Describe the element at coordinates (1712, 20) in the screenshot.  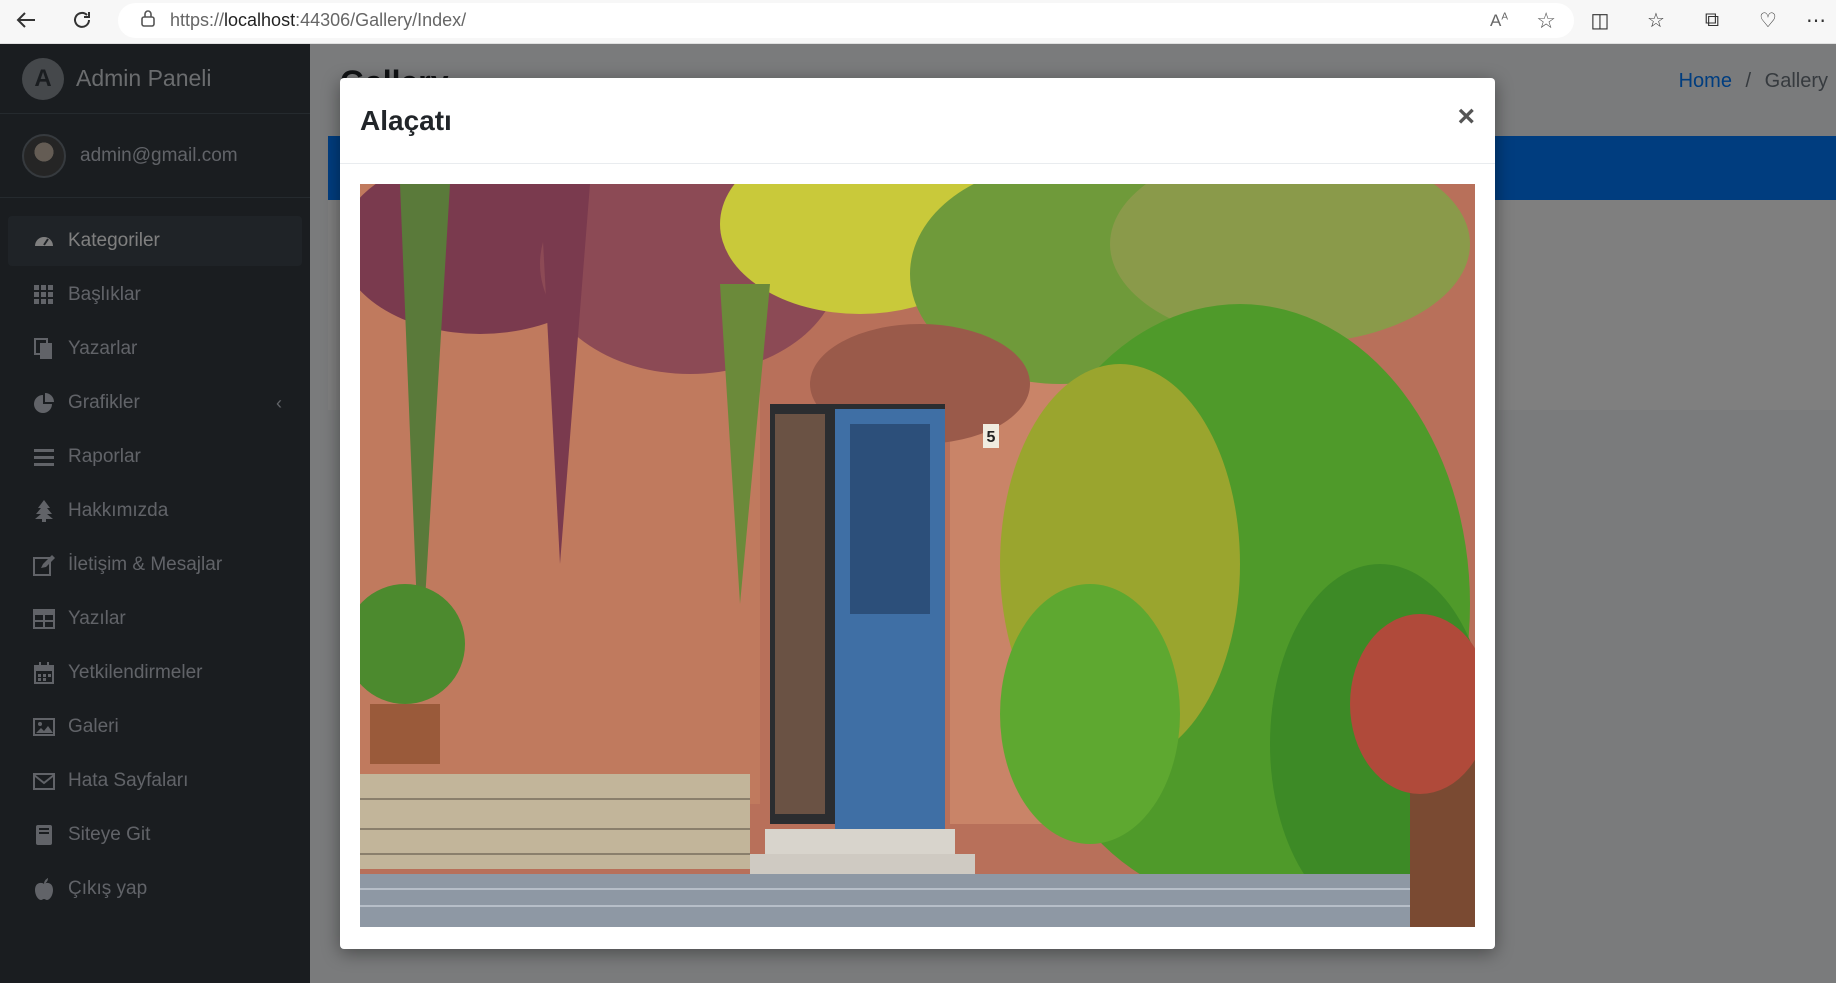
I see `collections-icon: ⧉` at that location.